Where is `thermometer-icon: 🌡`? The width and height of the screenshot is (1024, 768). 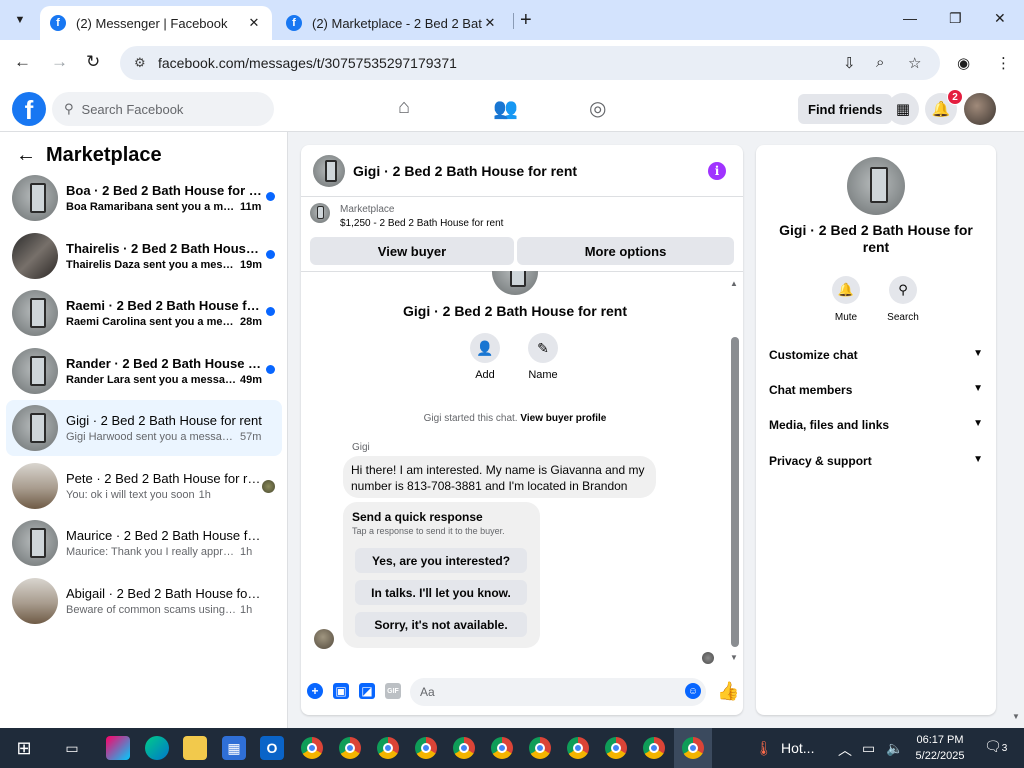 thermometer-icon: 🌡 is located at coordinates (764, 748).